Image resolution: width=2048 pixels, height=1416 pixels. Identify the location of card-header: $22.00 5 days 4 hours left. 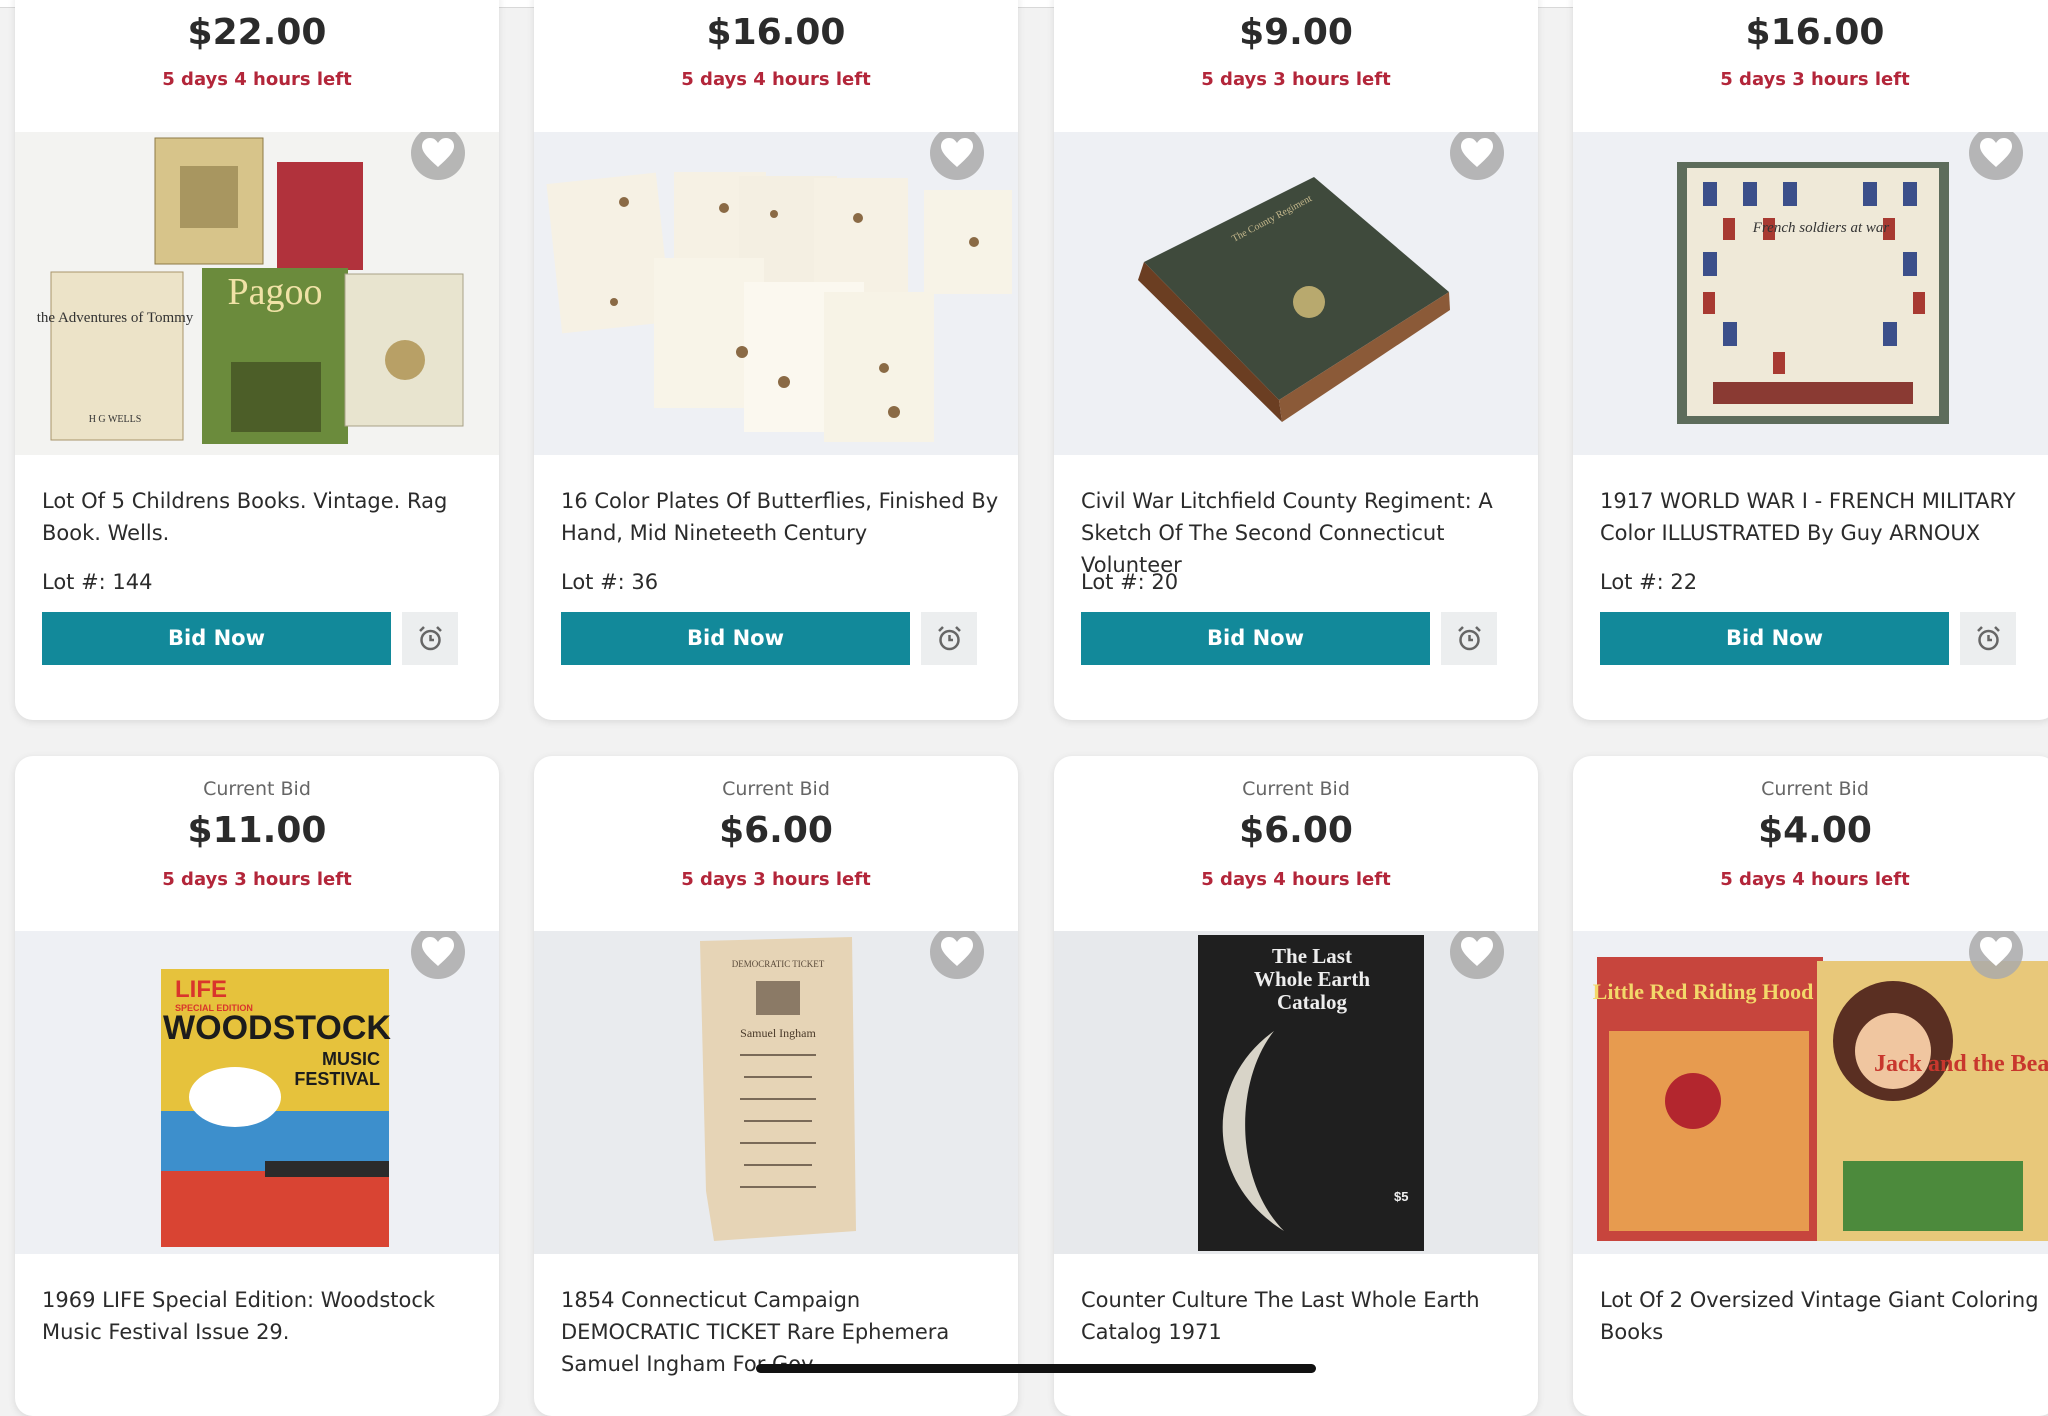
(257, 66).